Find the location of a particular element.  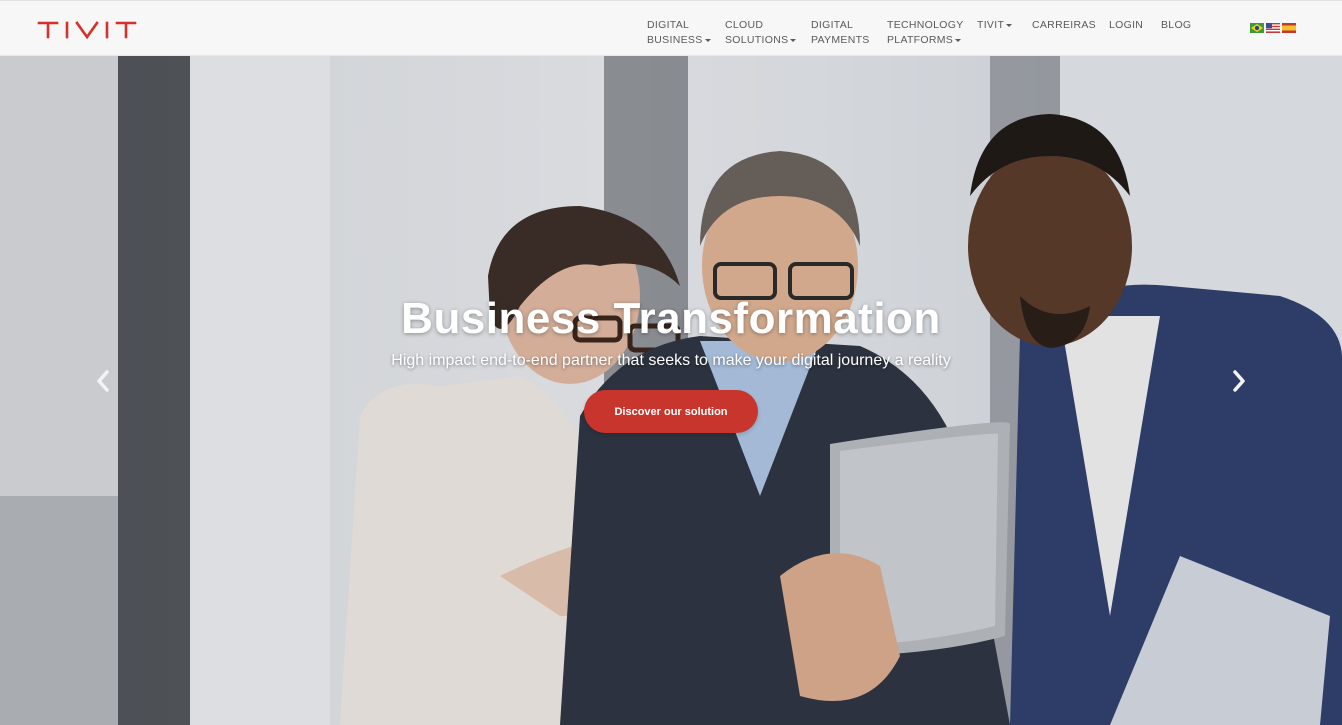

carousel-next-button is located at coordinates (1239, 381).